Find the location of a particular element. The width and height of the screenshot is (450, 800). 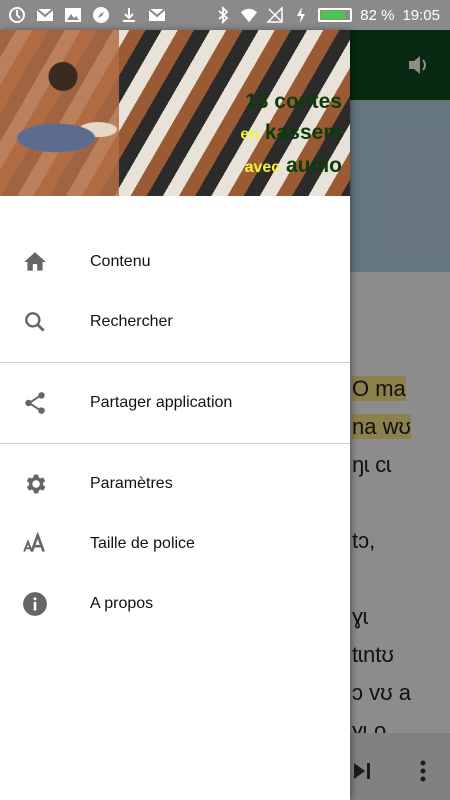

search-icon is located at coordinates (35, 322).